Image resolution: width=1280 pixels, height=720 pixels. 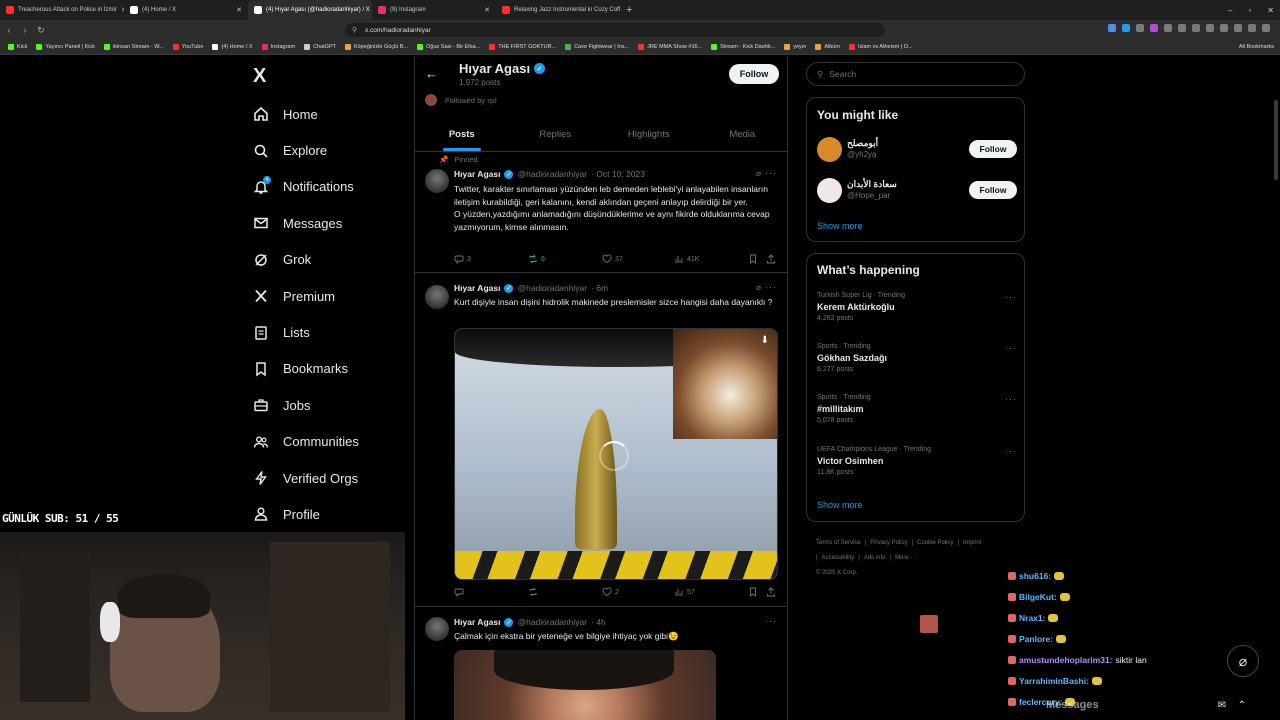 I want to click on followed-by: Followed by ışıl, so click(x=461, y=100).